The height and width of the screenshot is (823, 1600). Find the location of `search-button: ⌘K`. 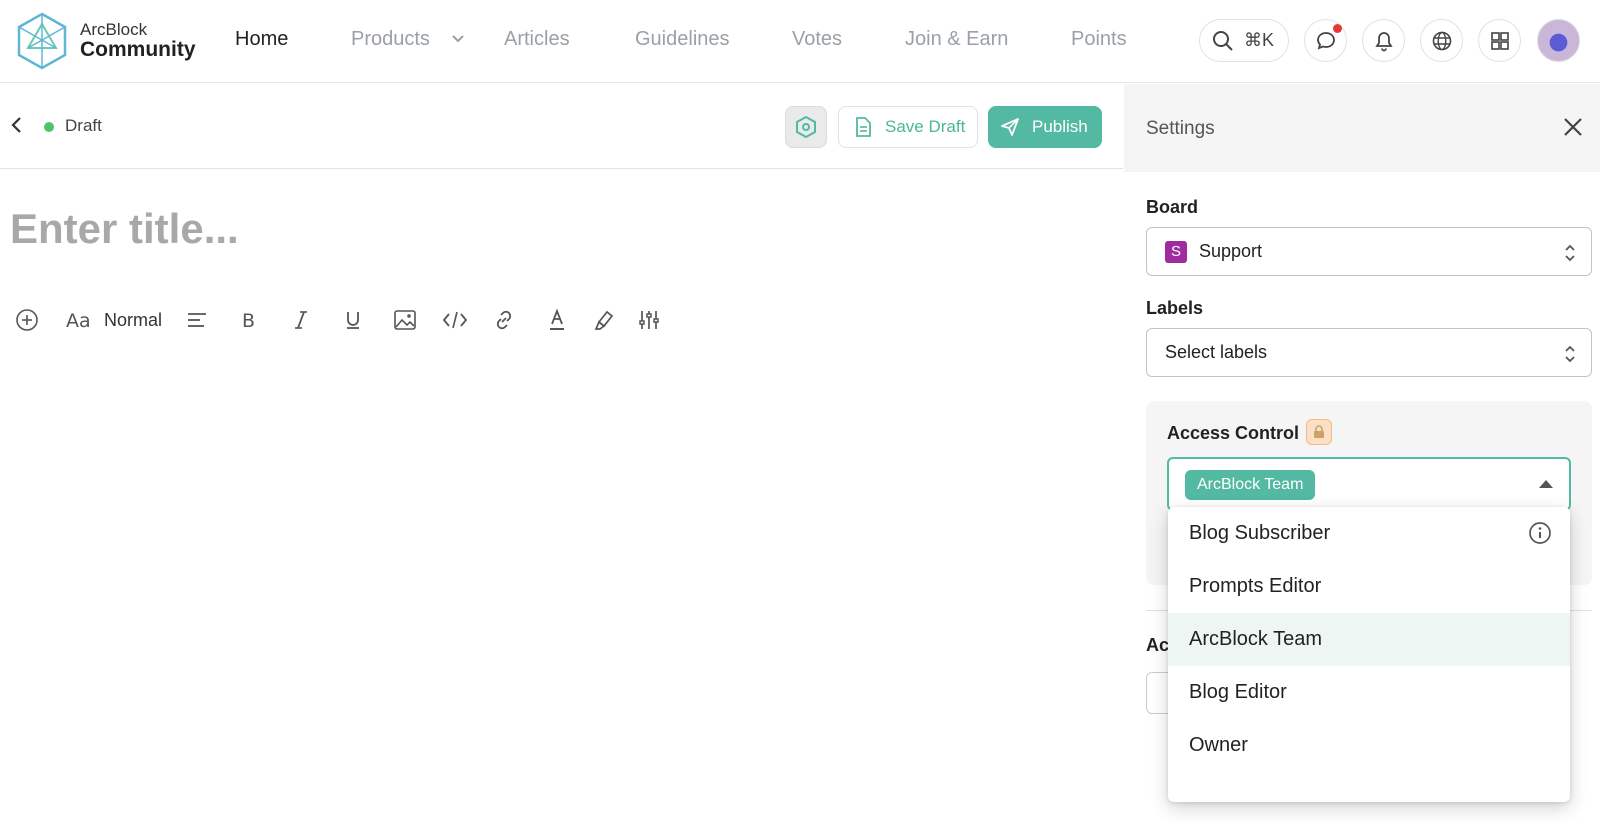

search-button: ⌘K is located at coordinates (1244, 40).